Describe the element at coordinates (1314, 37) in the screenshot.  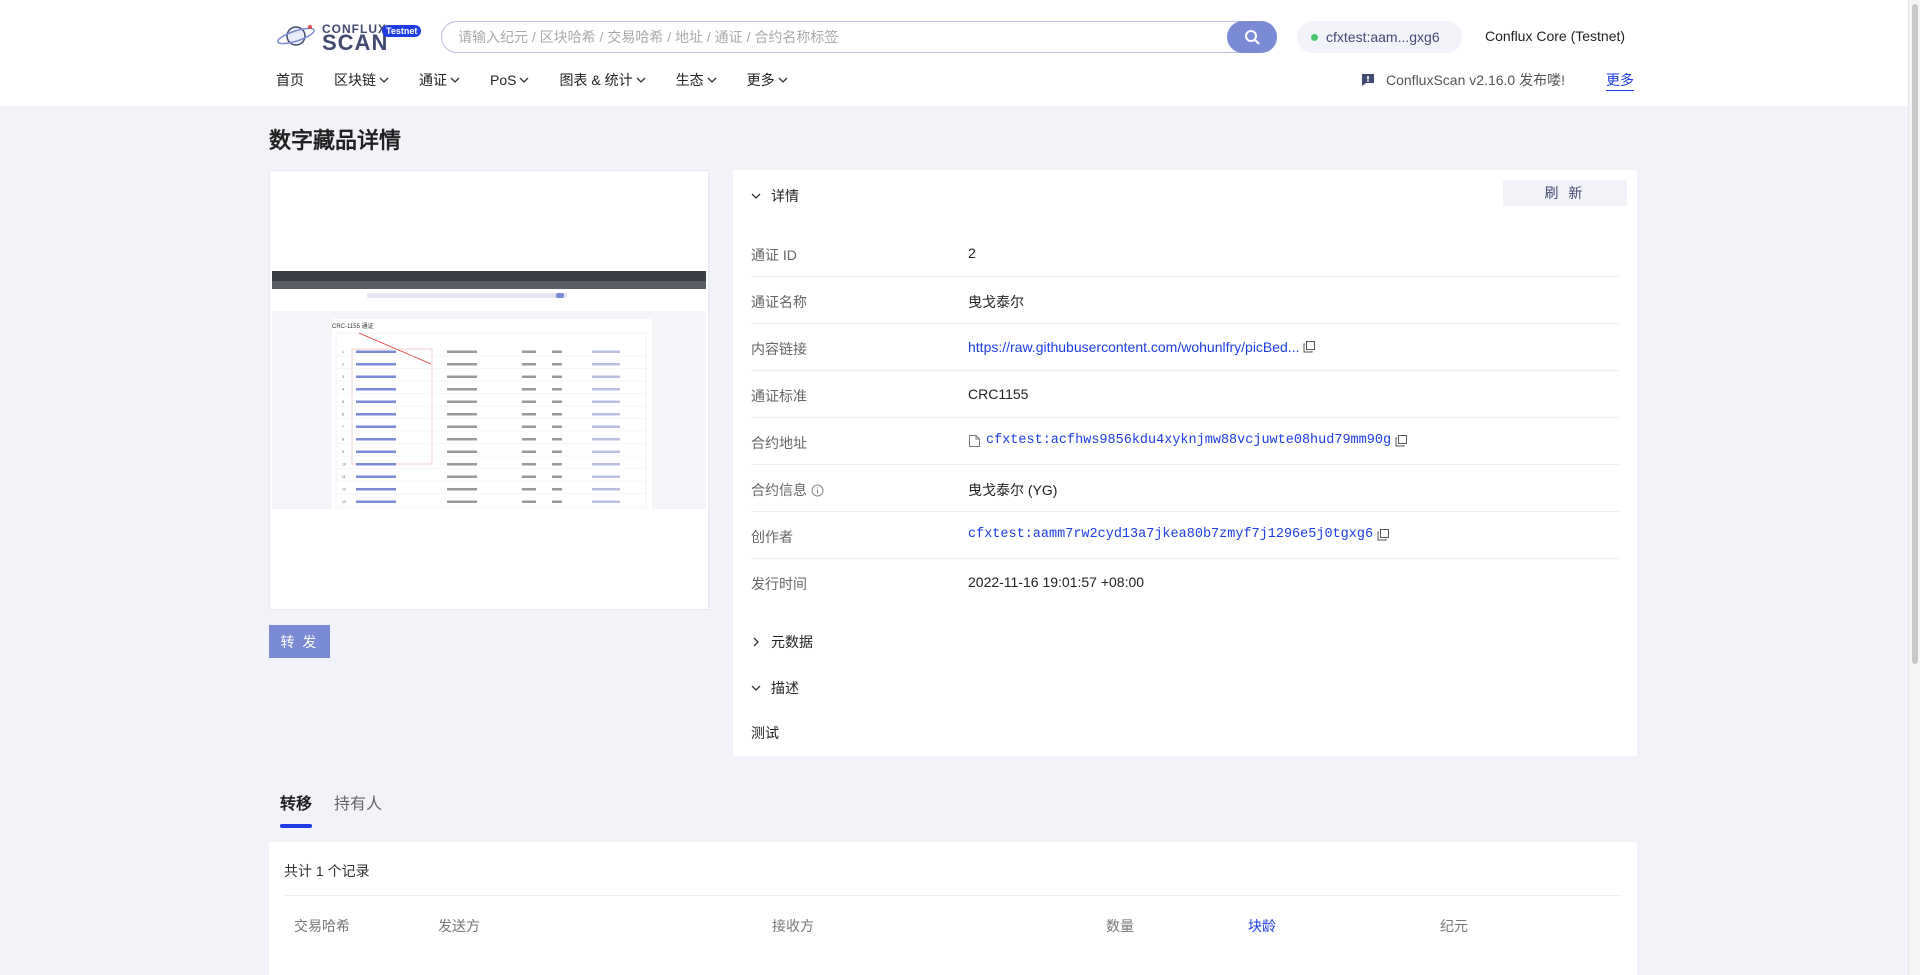
I see `connected-status-dot` at that location.